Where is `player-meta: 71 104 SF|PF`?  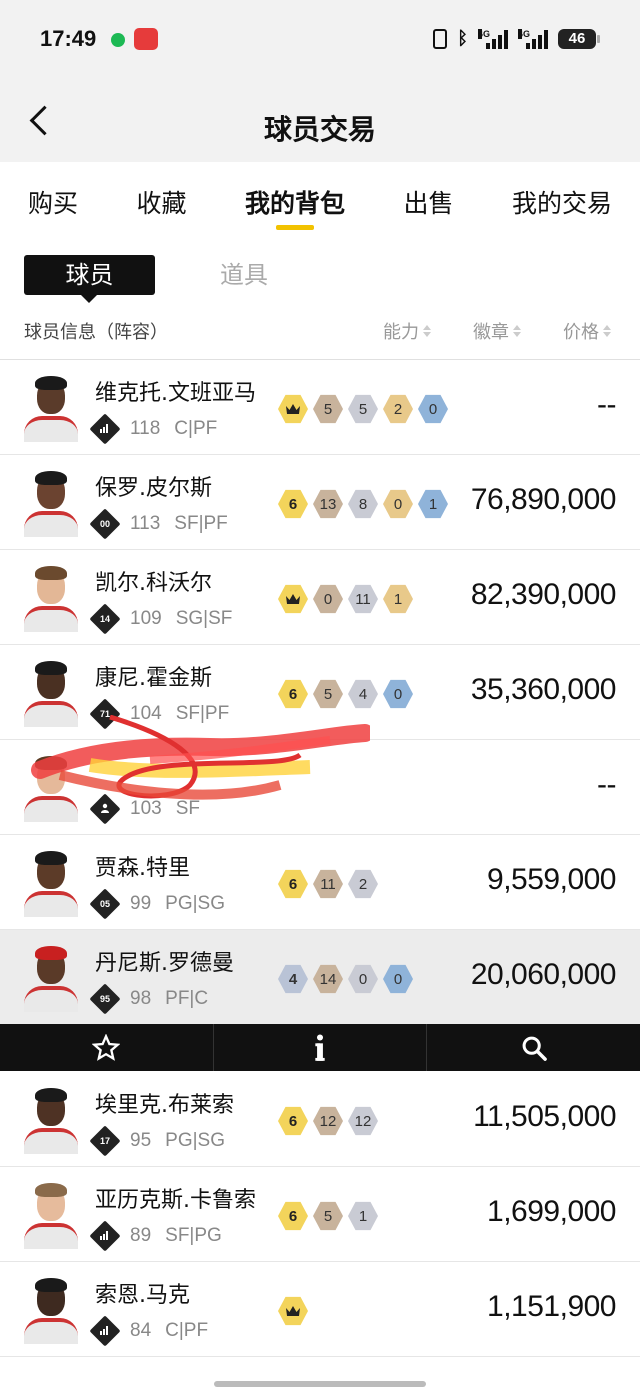 player-meta: 71 104 SF|PF is located at coordinates (159, 714).